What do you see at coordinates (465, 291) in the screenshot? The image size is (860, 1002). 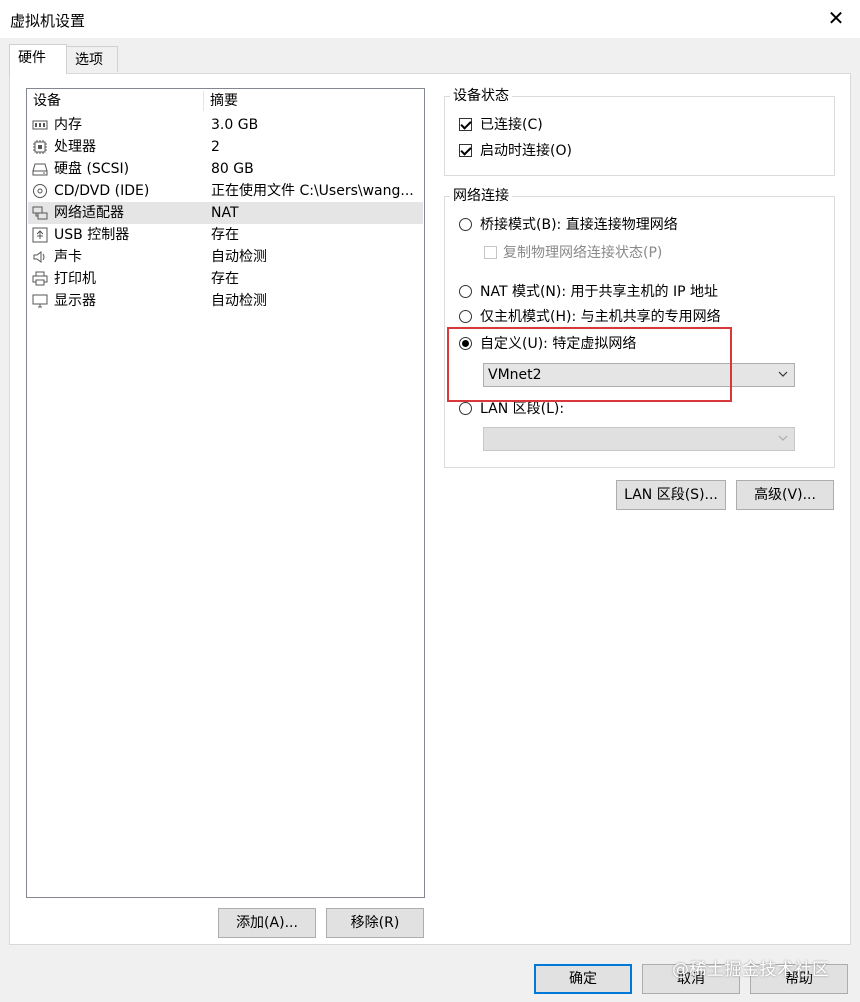 I see `nat-radio` at bounding box center [465, 291].